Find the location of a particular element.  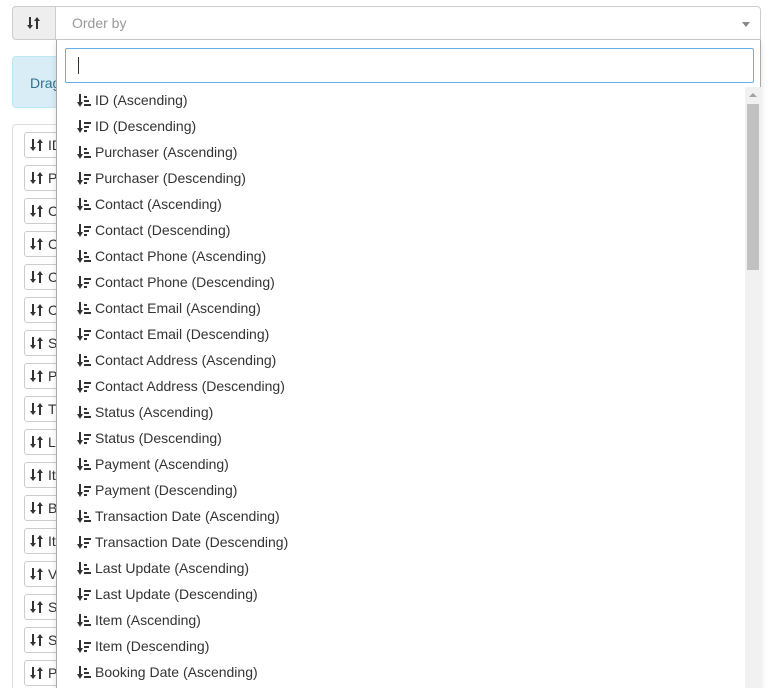

dropdown-option-label: Last Update (Descending) is located at coordinates (176, 594).